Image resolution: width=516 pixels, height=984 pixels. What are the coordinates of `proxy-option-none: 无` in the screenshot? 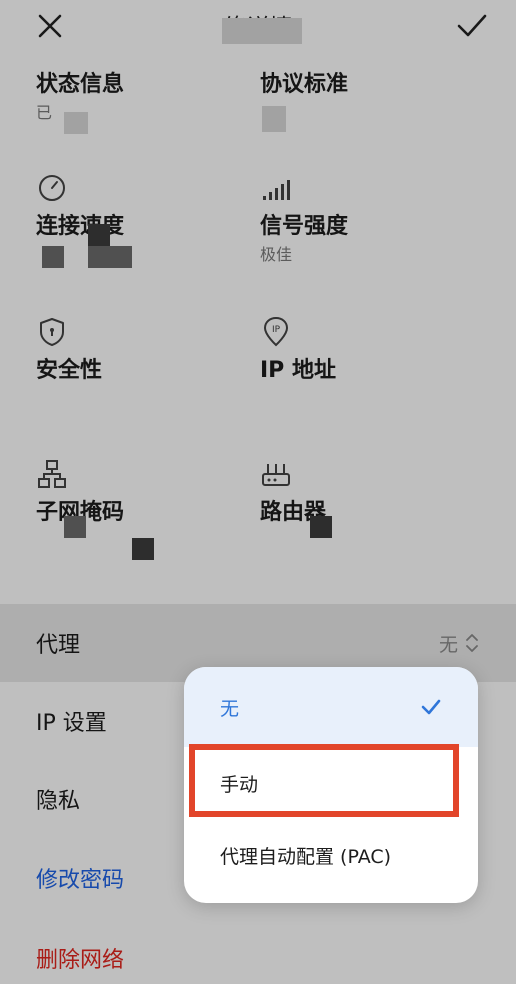 It's located at (331, 707).